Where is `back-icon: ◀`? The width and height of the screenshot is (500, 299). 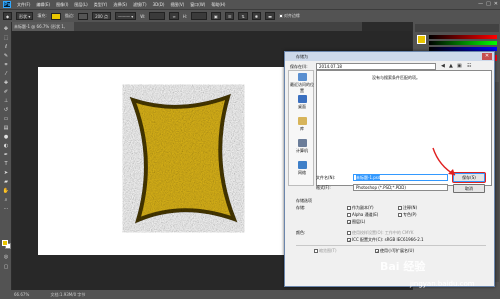
back-icon: ◀ is located at coordinates (443, 66).